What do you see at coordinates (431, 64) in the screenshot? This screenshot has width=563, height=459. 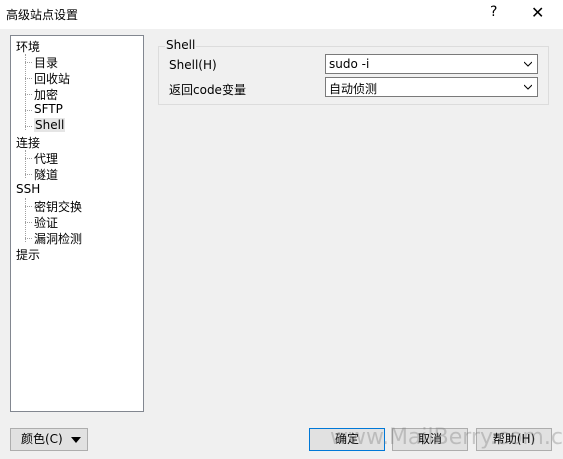 I see `shell-combobox: sudo -i` at bounding box center [431, 64].